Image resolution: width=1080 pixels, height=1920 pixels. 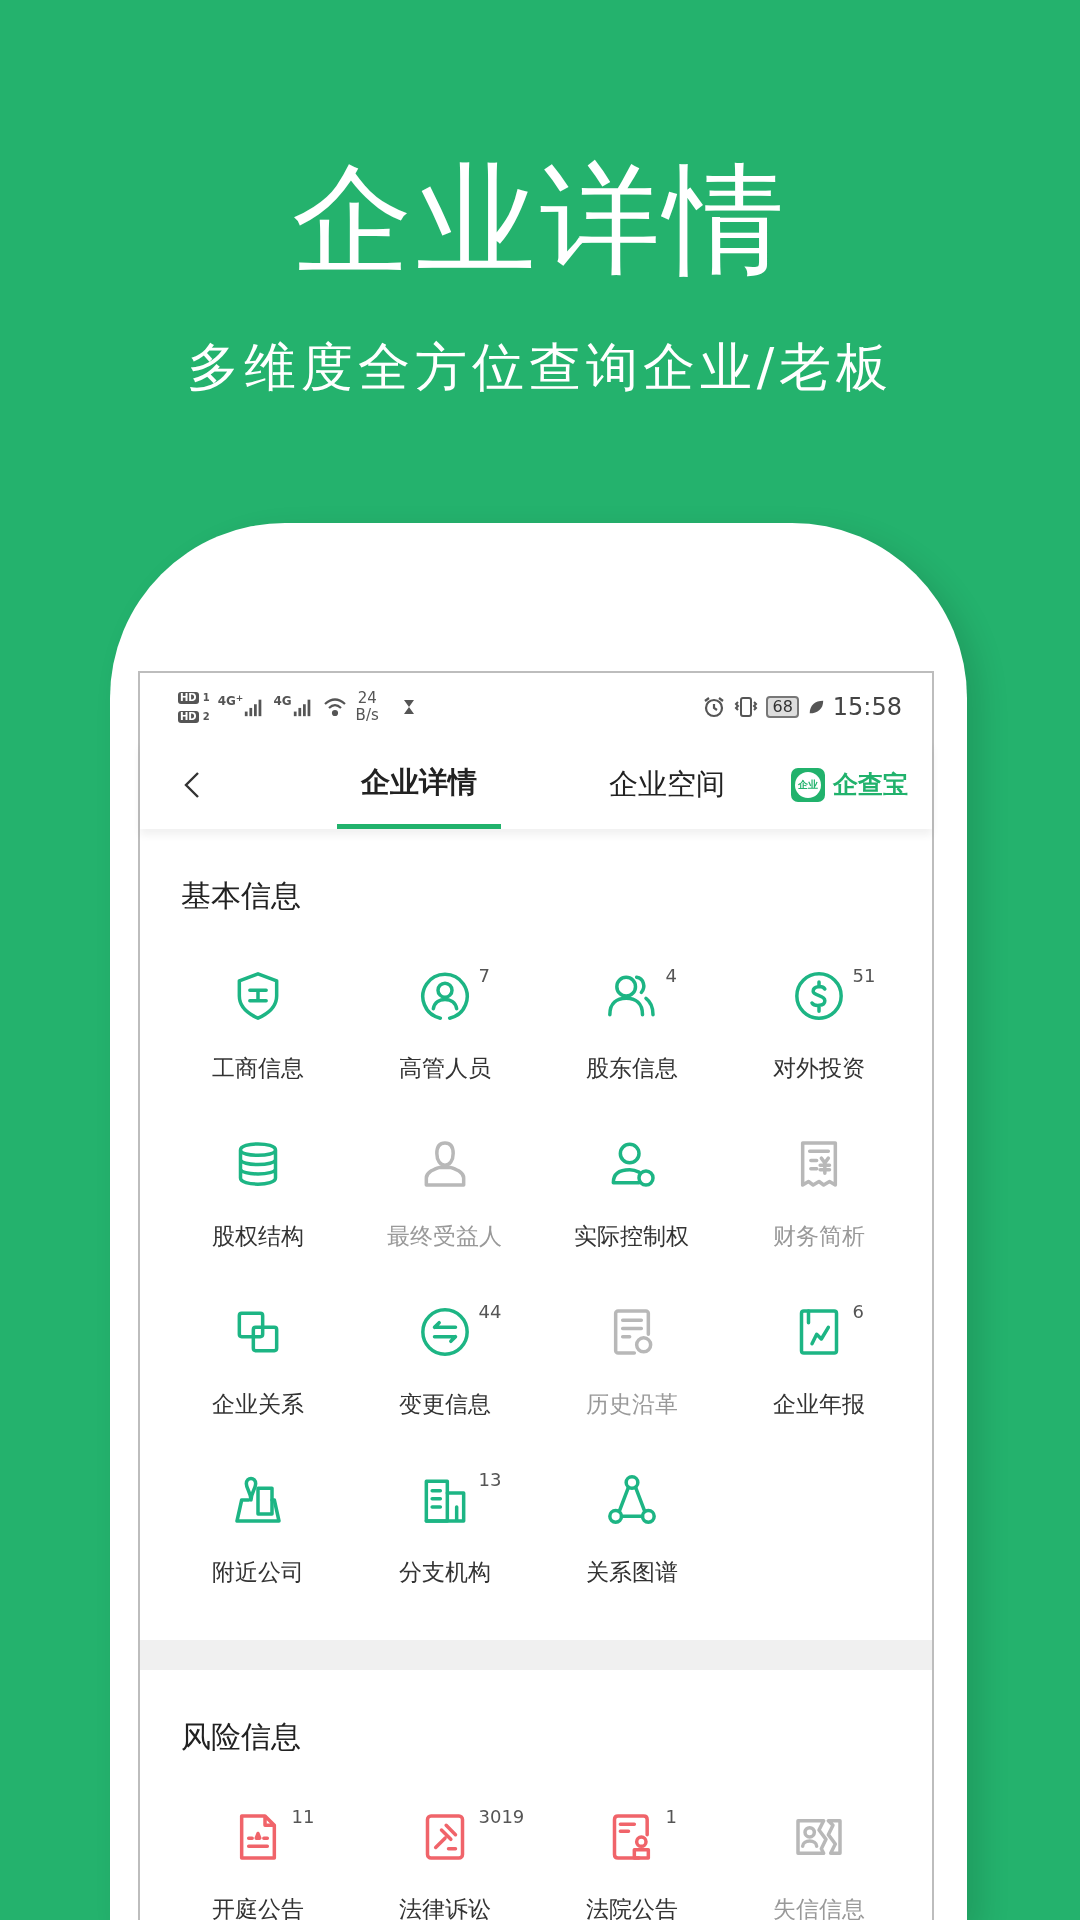 I want to click on item-label: 企业年报, so click(x=818, y=1404).